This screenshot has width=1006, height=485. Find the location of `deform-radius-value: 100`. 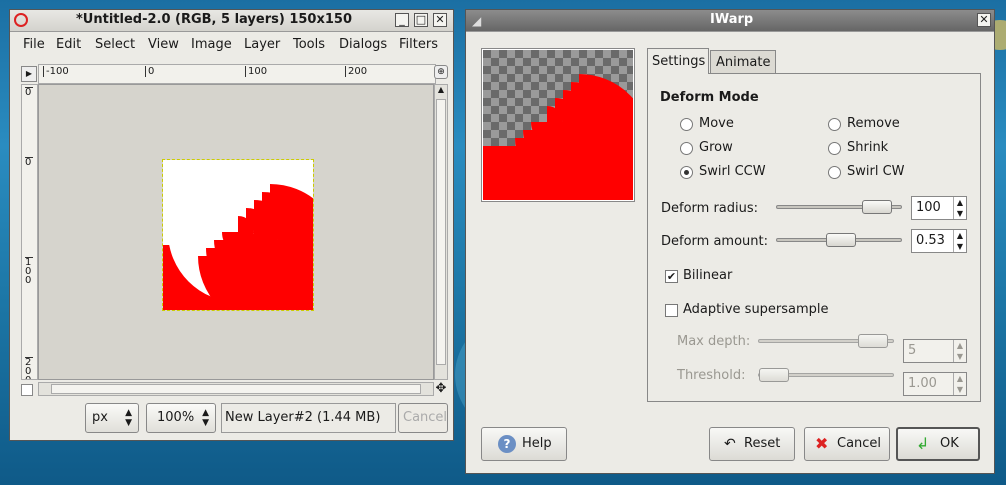

deform-radius-value: 100 is located at coordinates (928, 207).